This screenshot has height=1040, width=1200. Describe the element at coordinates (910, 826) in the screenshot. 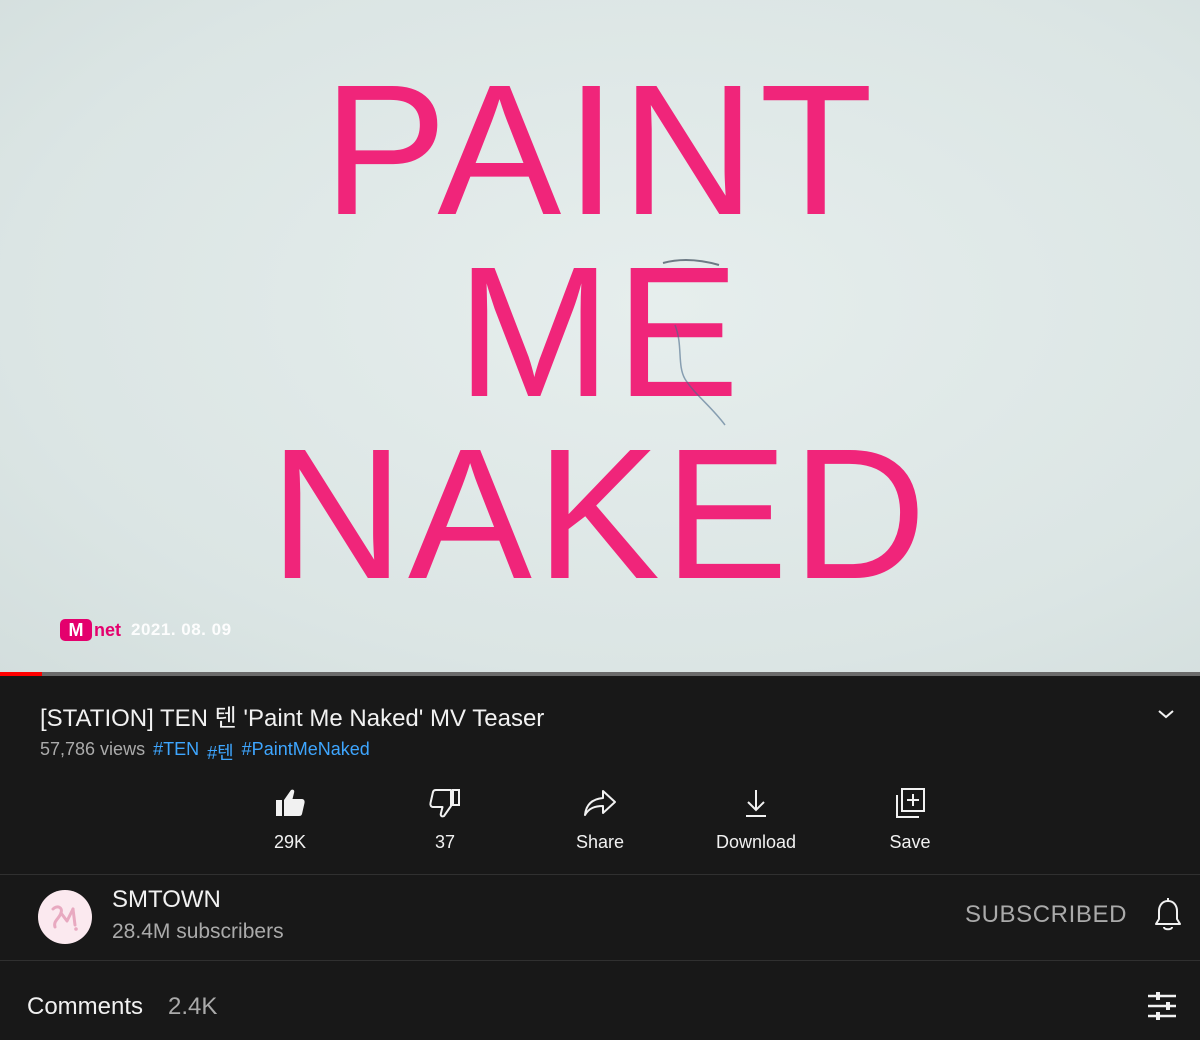

I see `save-button: Save` at that location.